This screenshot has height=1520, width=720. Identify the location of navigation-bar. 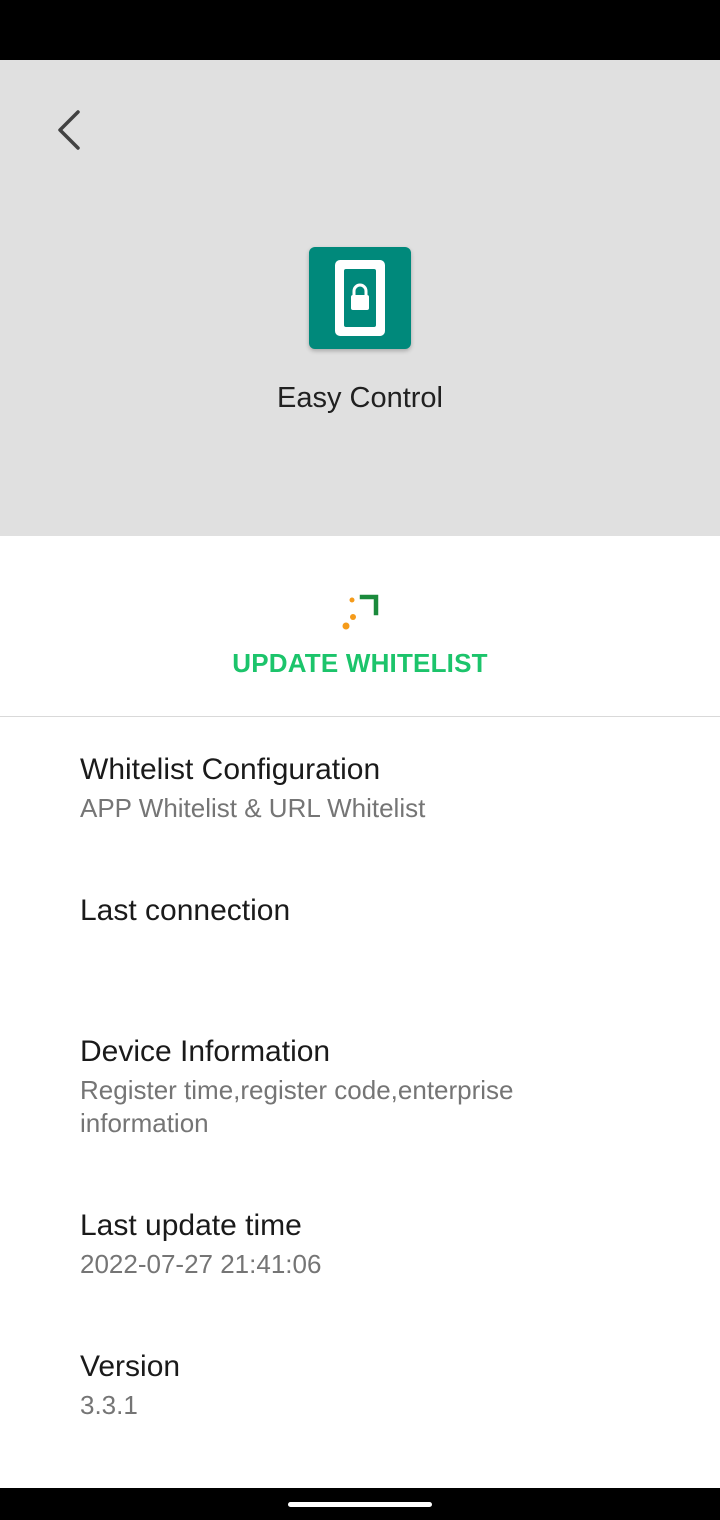
(360, 1504).